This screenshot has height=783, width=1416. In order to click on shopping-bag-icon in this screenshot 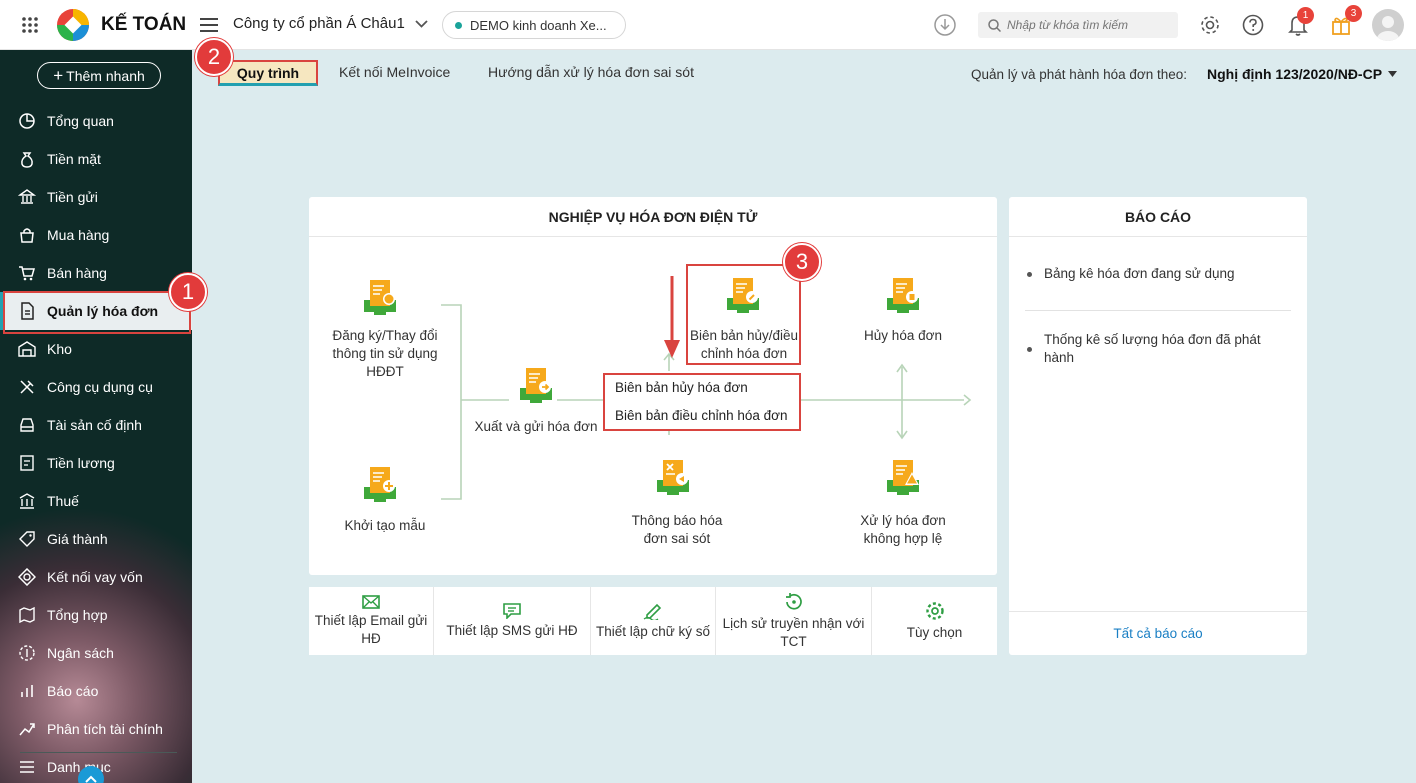, I will do `click(27, 235)`.